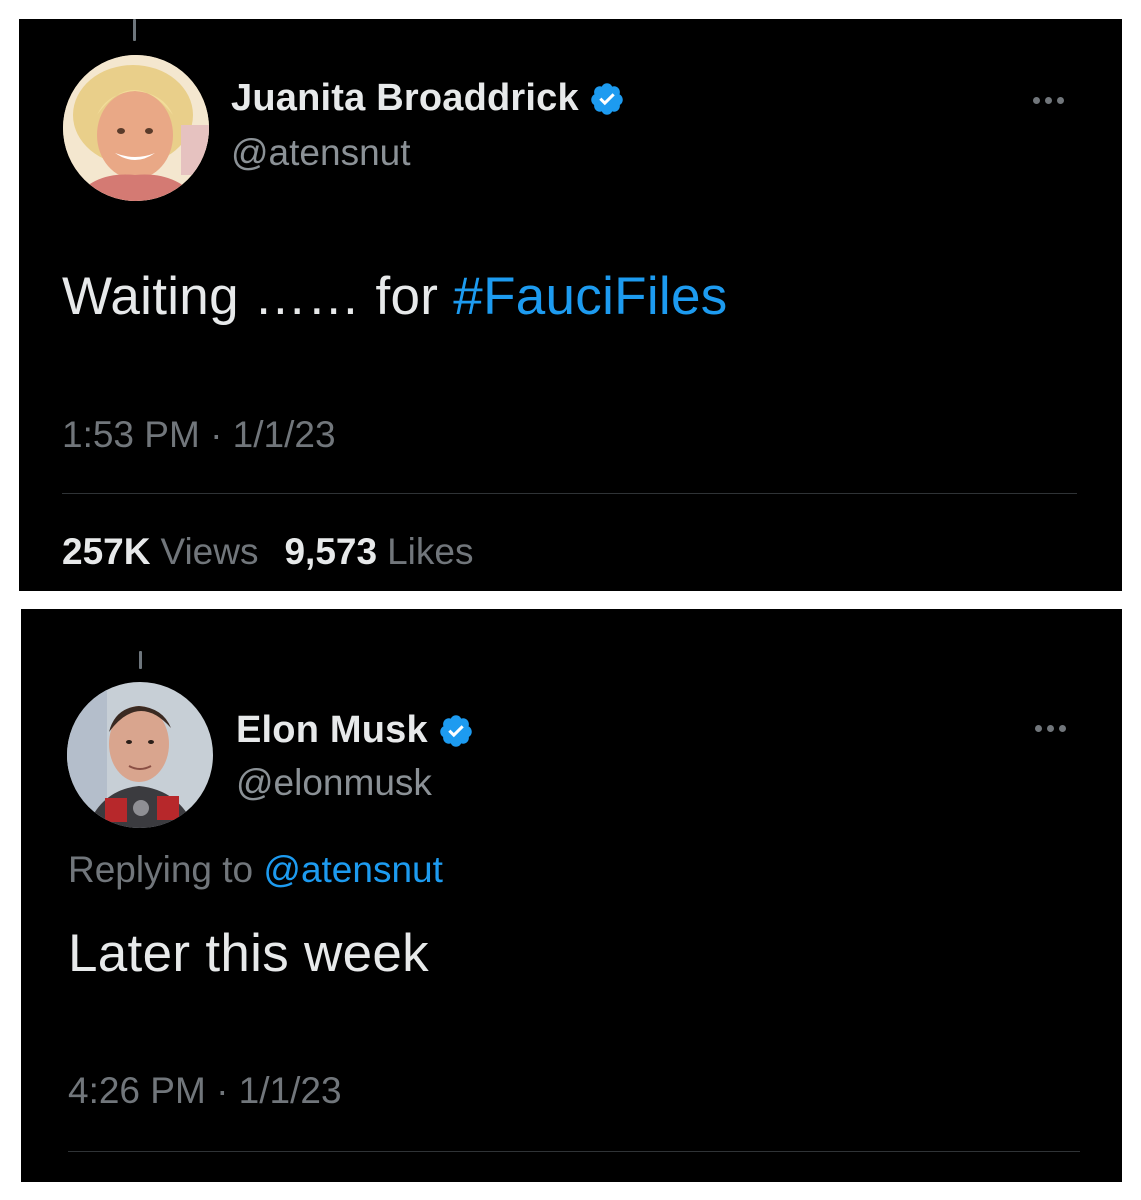 This screenshot has height=1200, width=1141. Describe the element at coordinates (209, 551) in the screenshot. I see `views-label: Views` at that location.